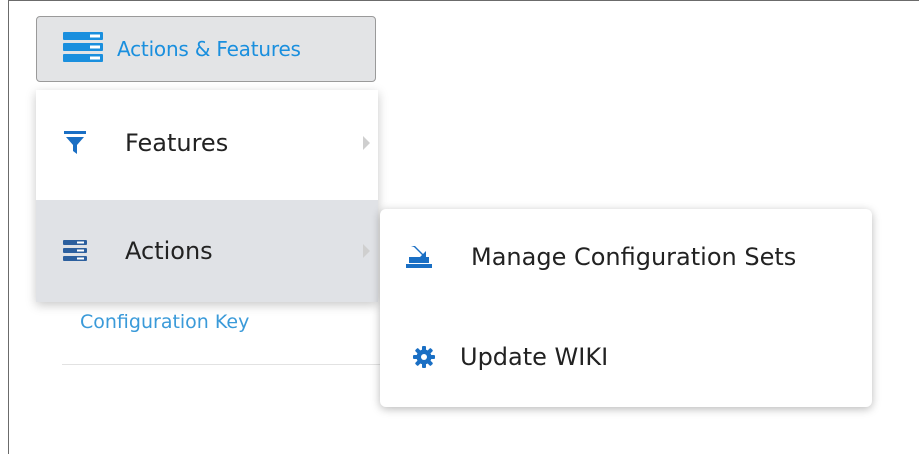 The width and height of the screenshot is (919, 454). Describe the element at coordinates (165, 322) in the screenshot. I see `configuration-key-label: Configuration Key` at that location.